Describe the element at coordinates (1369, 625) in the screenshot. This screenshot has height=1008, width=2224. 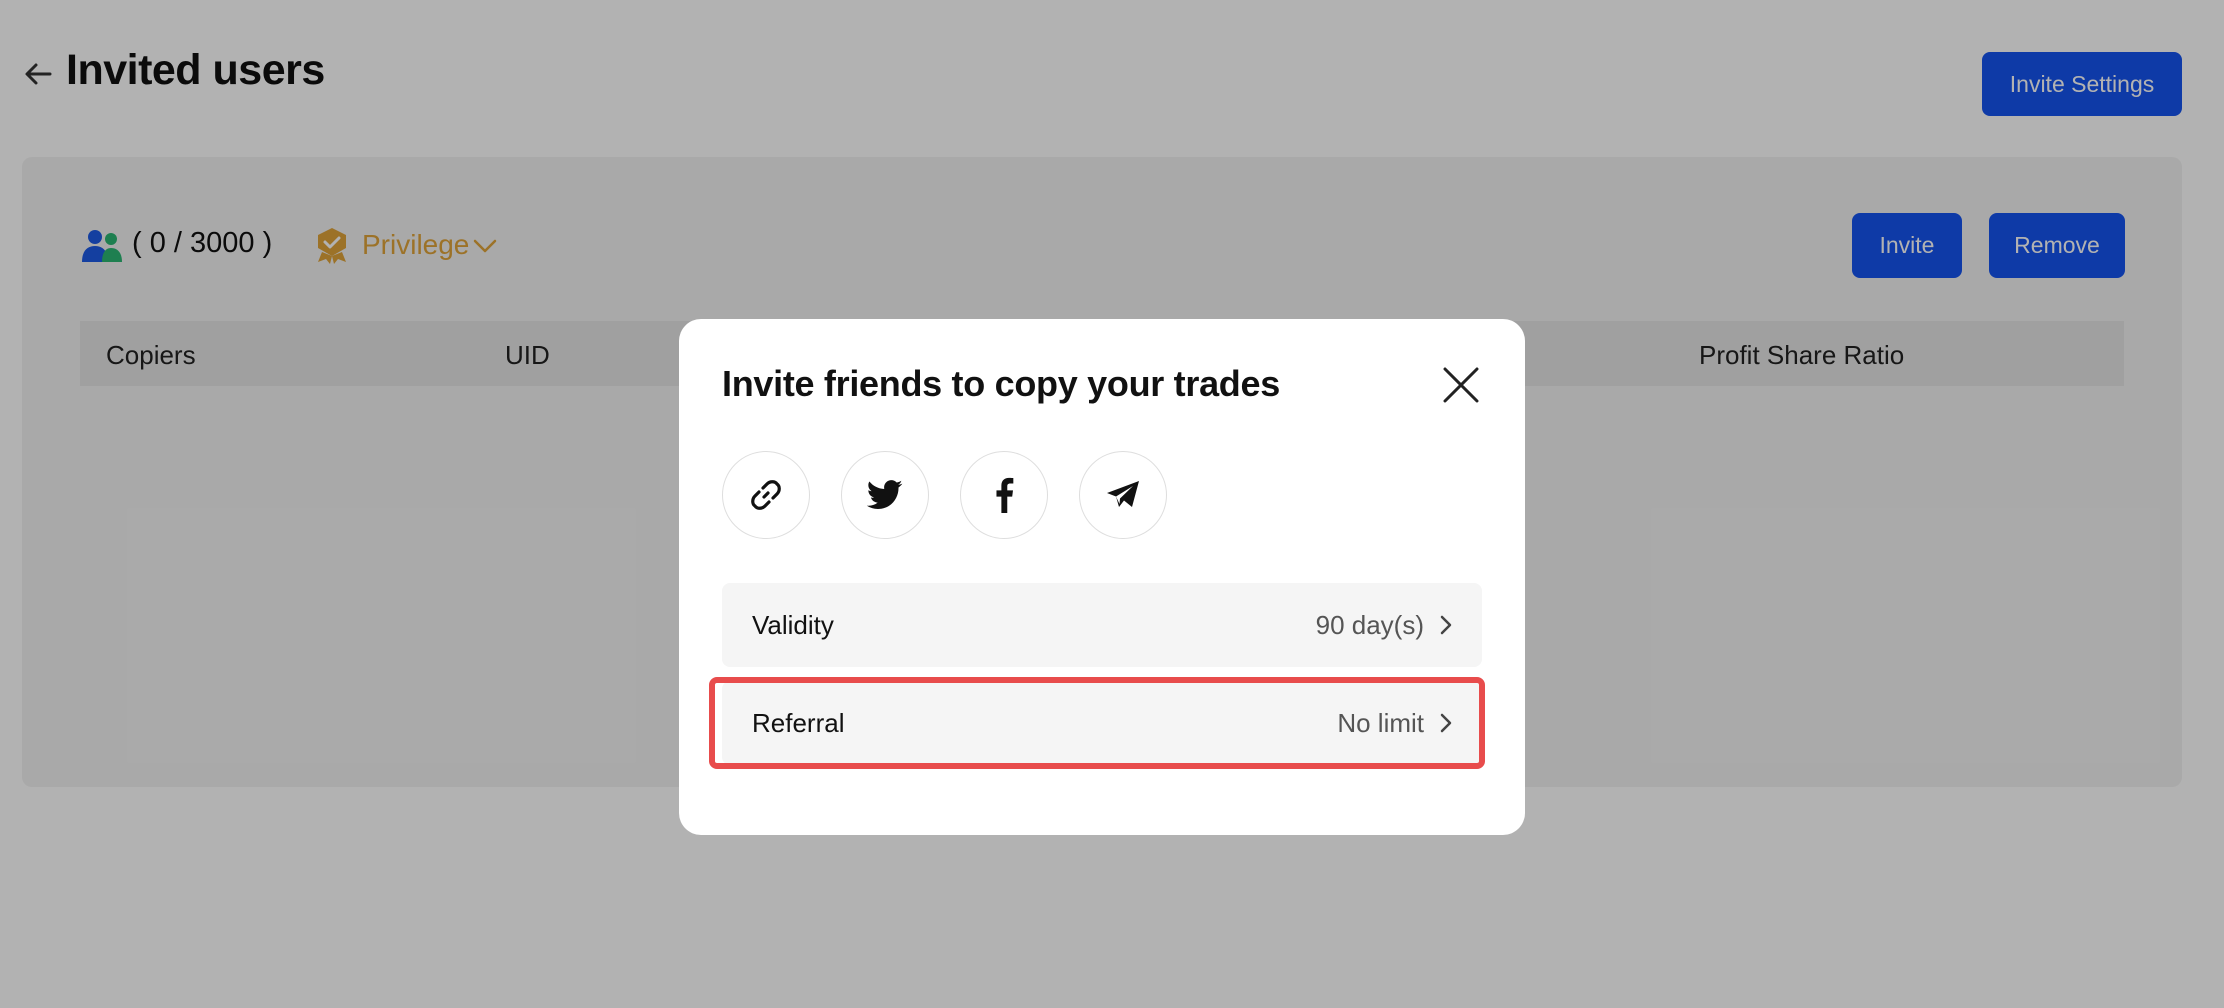
I see `validity-value: 90 day(s)` at that location.